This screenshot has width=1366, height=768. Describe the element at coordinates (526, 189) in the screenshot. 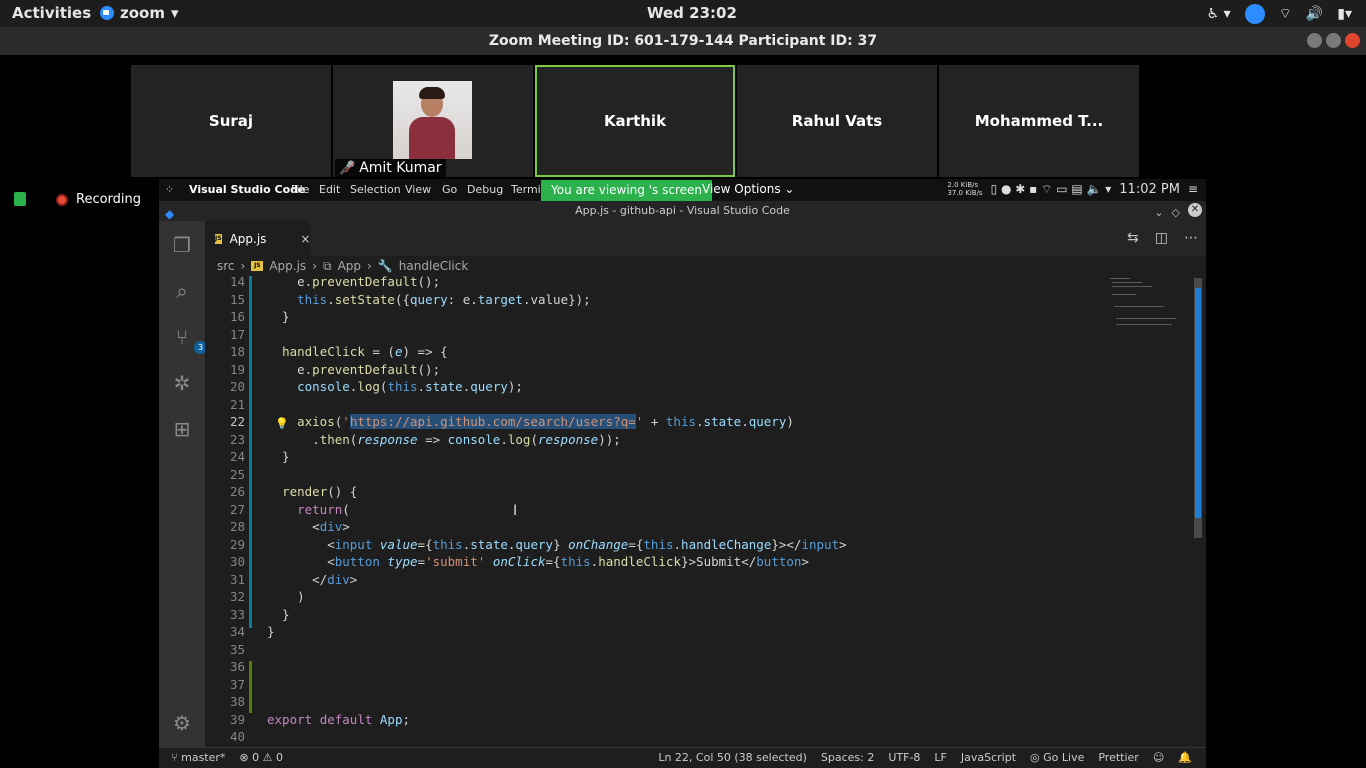

I see `menu-terminal: Termi` at that location.